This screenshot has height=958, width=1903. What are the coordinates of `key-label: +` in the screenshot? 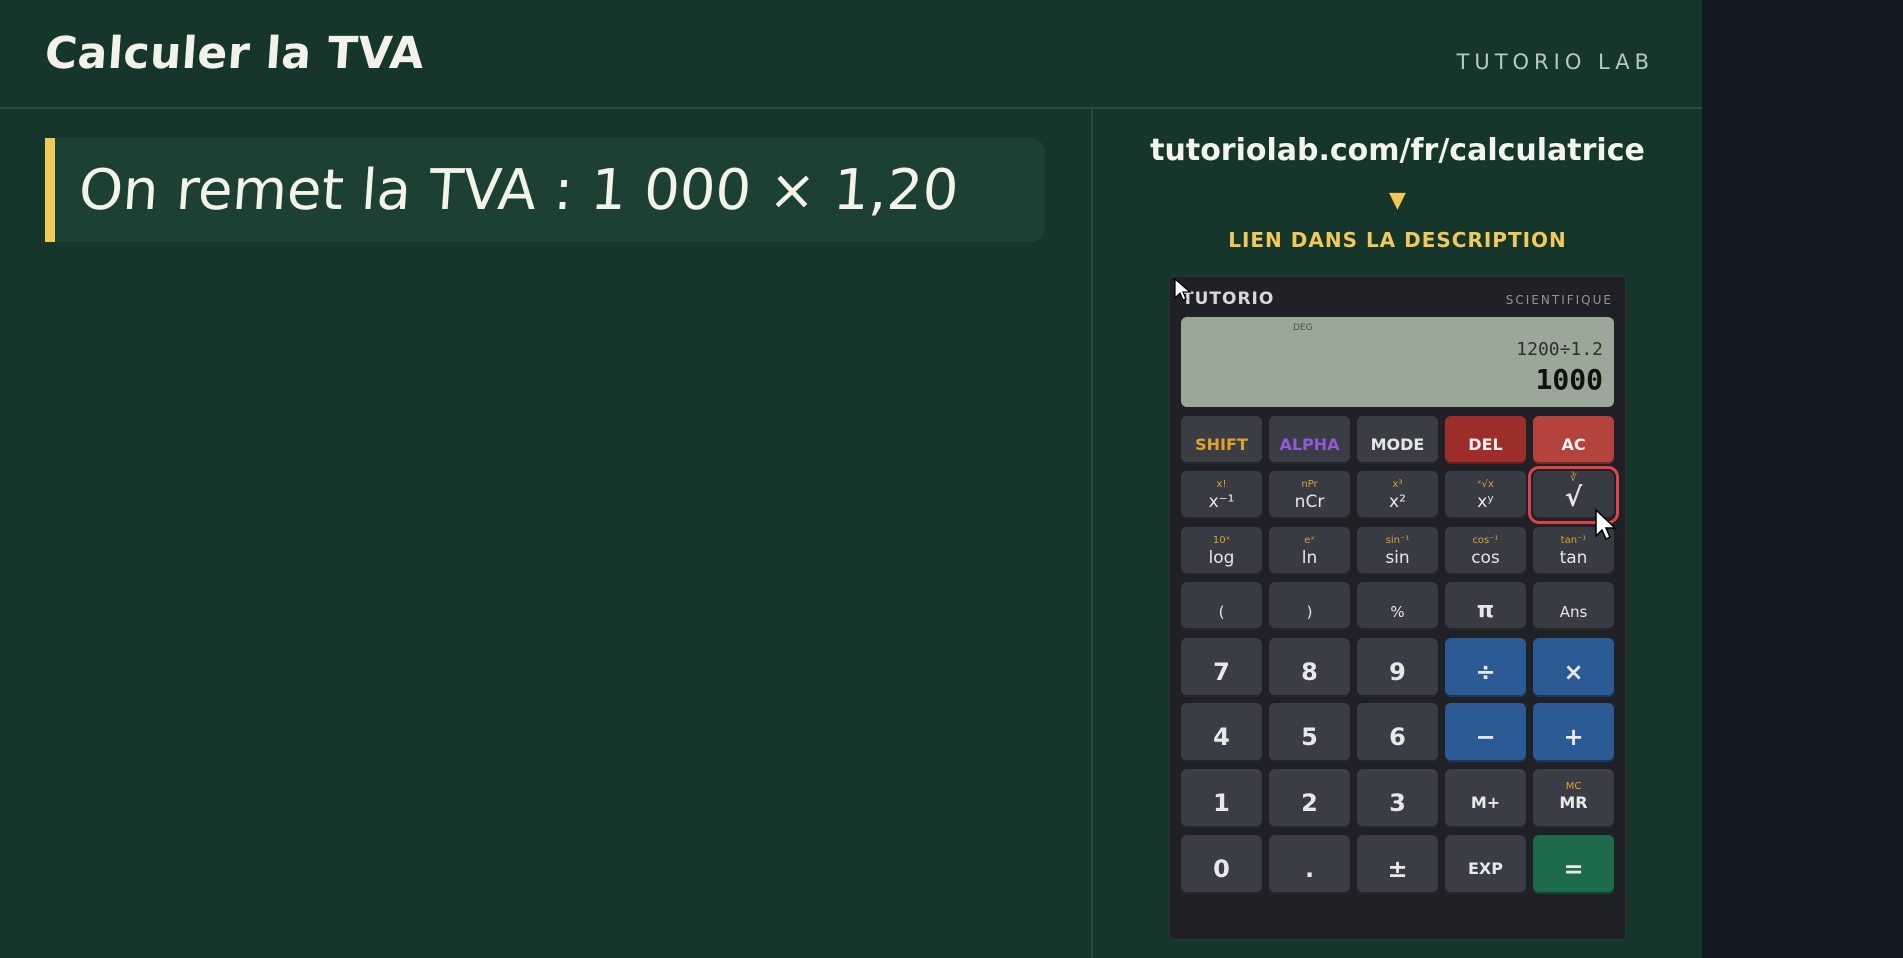 It's located at (1573, 737).